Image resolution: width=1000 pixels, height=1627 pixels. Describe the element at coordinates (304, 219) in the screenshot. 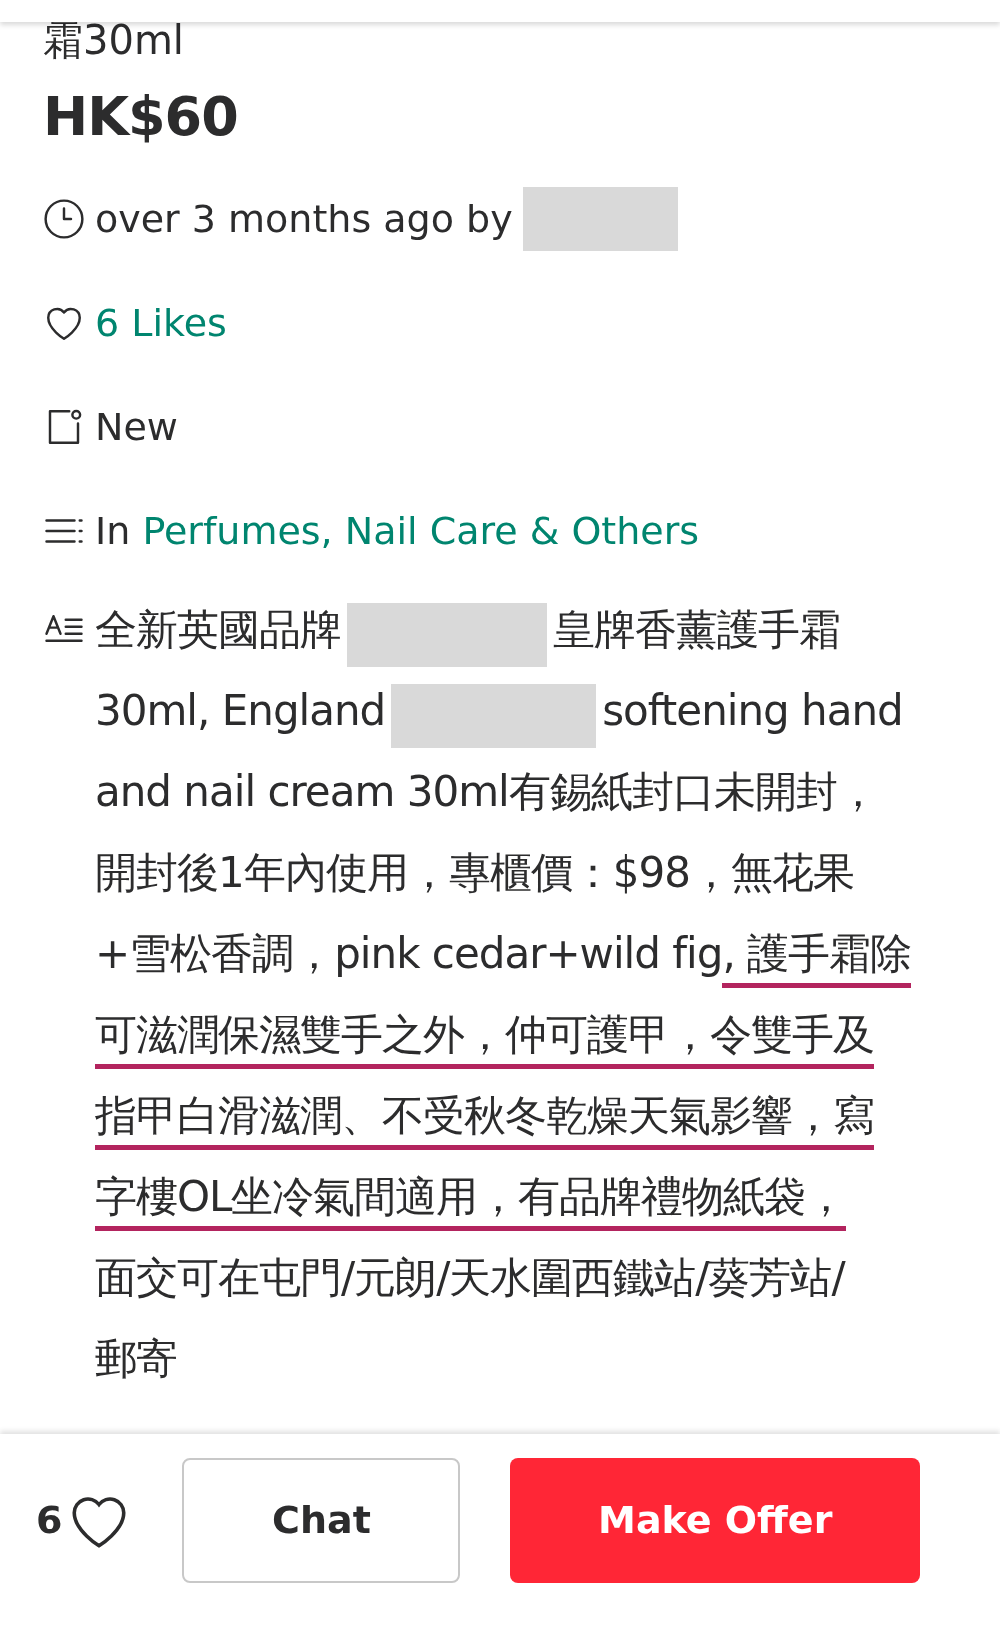

I see `posted-text: over 3 months ago by` at that location.